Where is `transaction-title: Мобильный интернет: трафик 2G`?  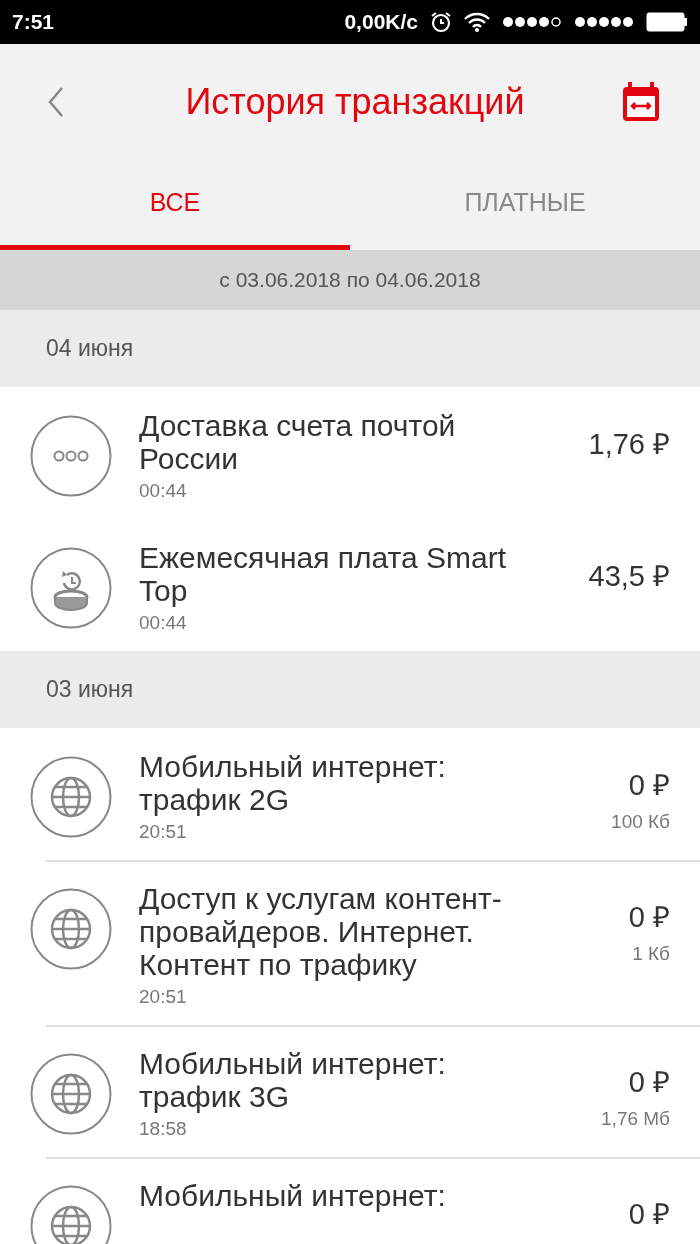 transaction-title: Мобильный интернет: трафик 2G is located at coordinates (293, 783).